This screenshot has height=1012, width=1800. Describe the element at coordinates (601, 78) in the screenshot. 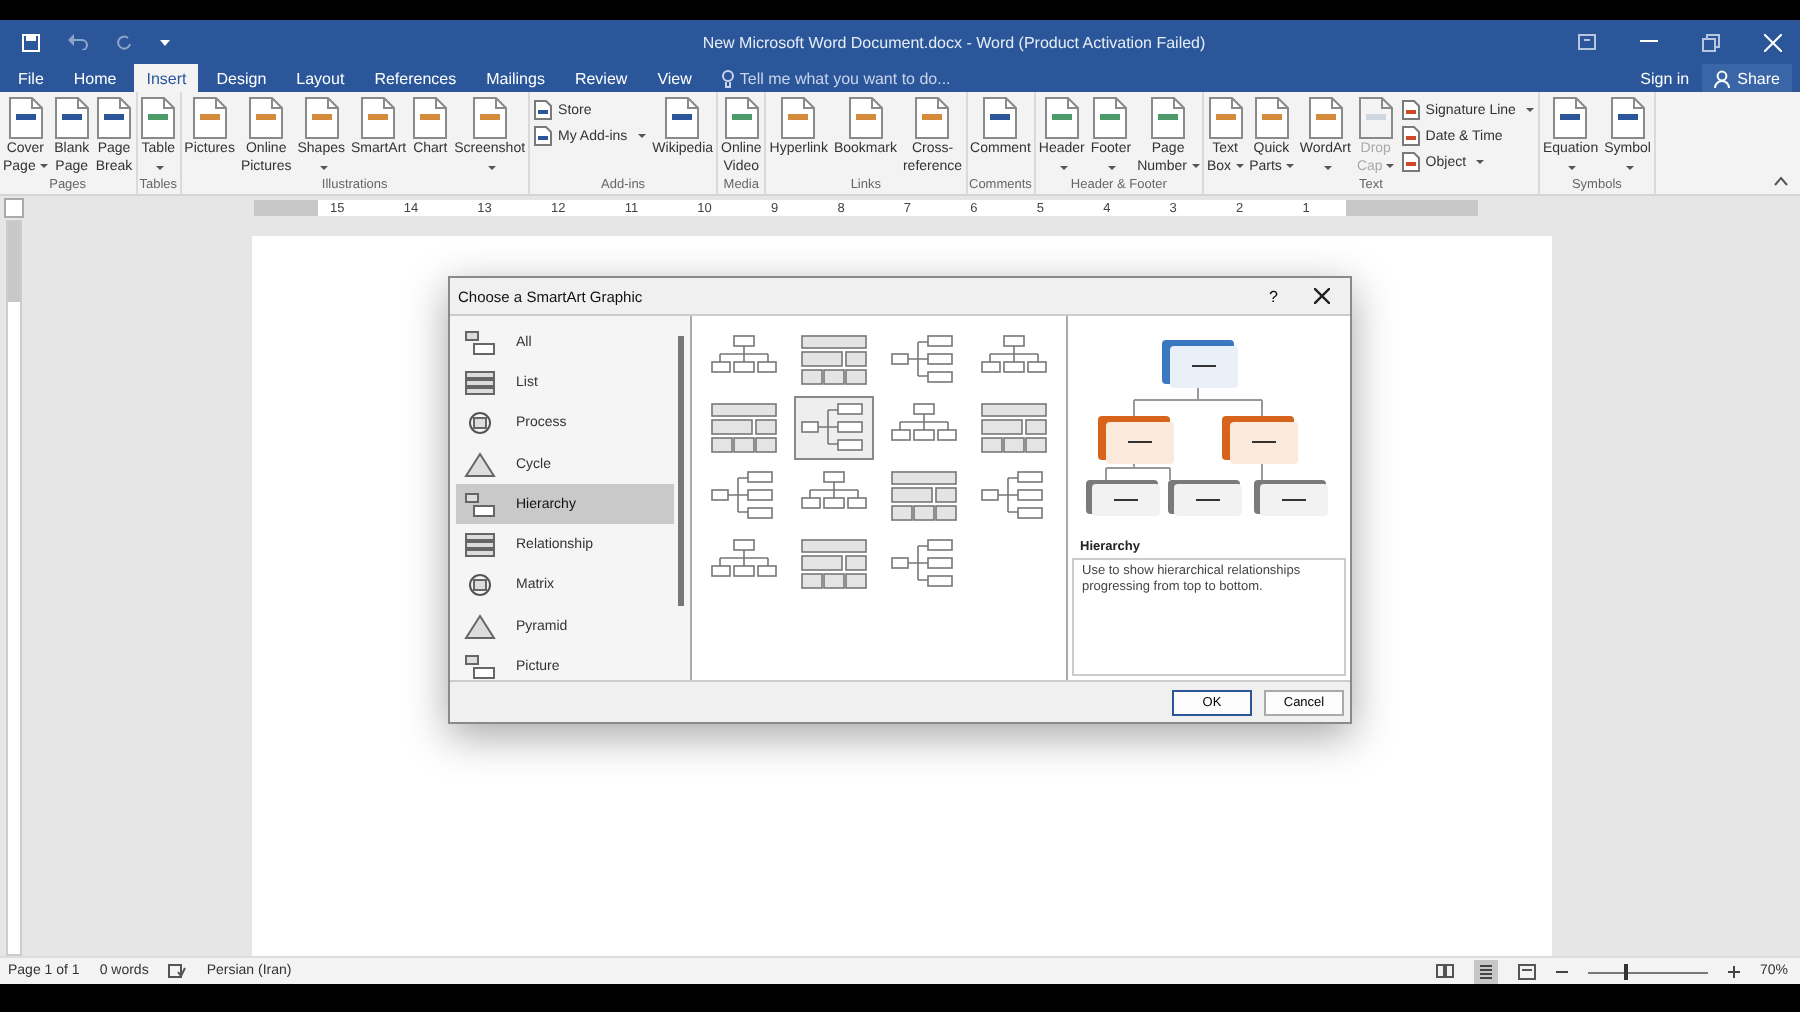

I see `ribbon-tab: Review` at that location.